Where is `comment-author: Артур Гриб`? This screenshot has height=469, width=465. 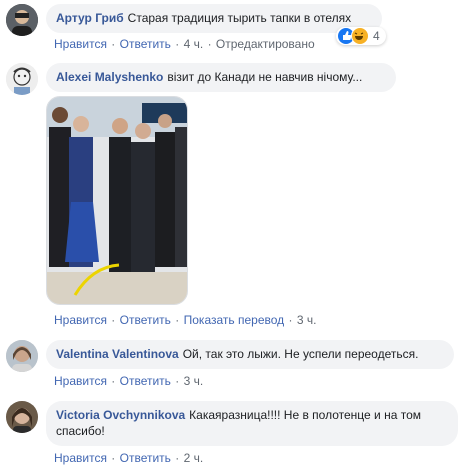 comment-author: Артур Гриб is located at coordinates (90, 18).